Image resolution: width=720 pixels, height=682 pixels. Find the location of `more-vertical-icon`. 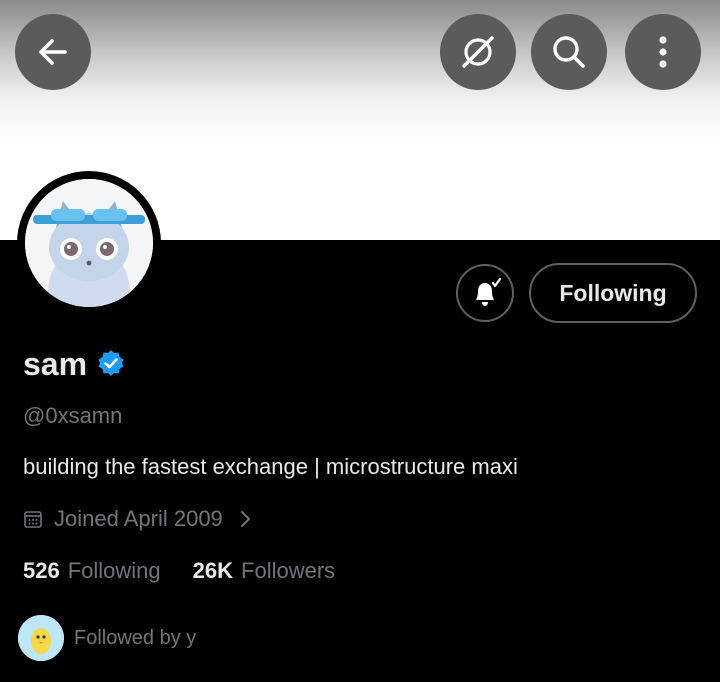

more-vertical-icon is located at coordinates (663, 52).